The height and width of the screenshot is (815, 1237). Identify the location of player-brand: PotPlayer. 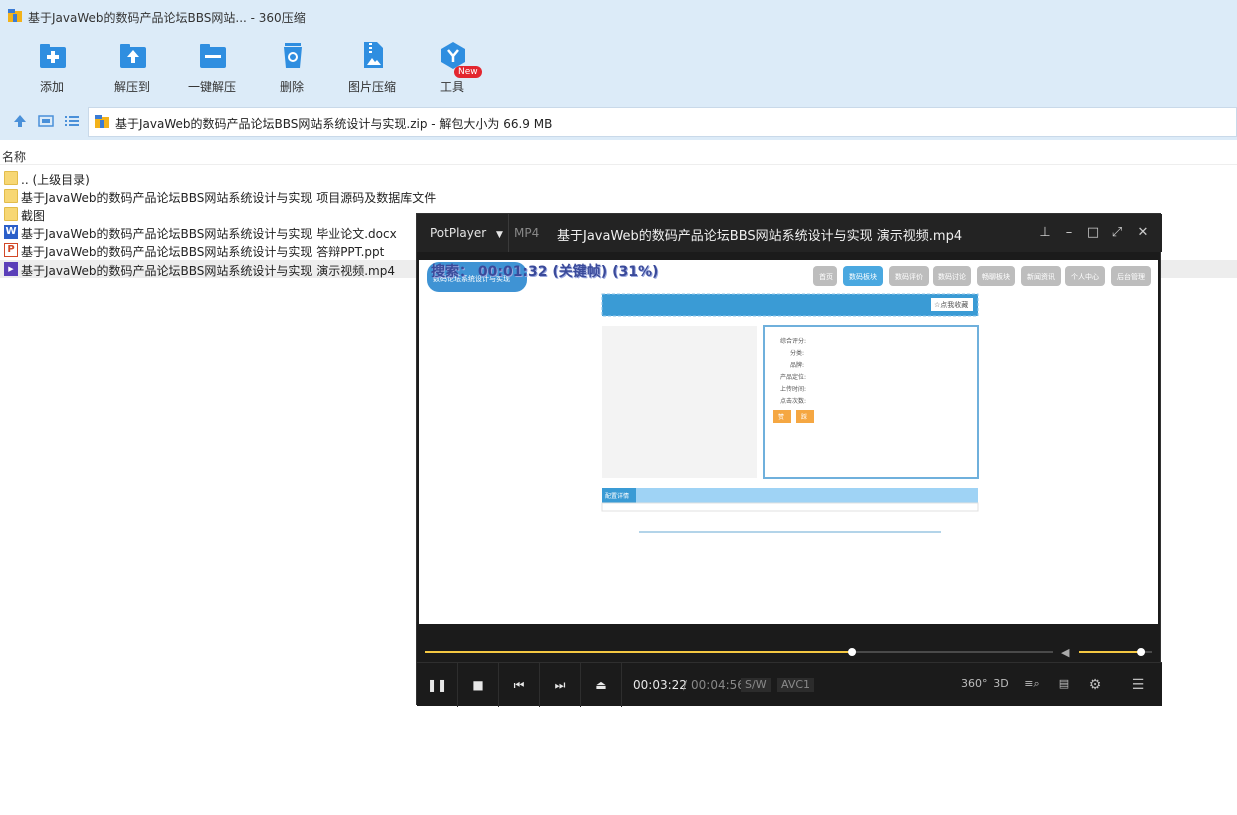
(458, 233).